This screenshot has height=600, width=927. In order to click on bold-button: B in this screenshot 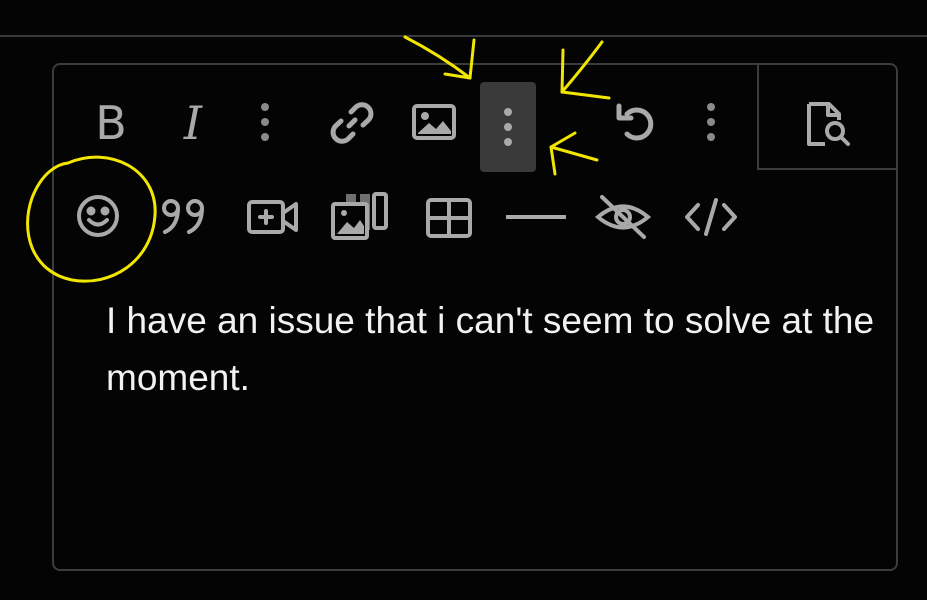, I will do `click(111, 123)`.